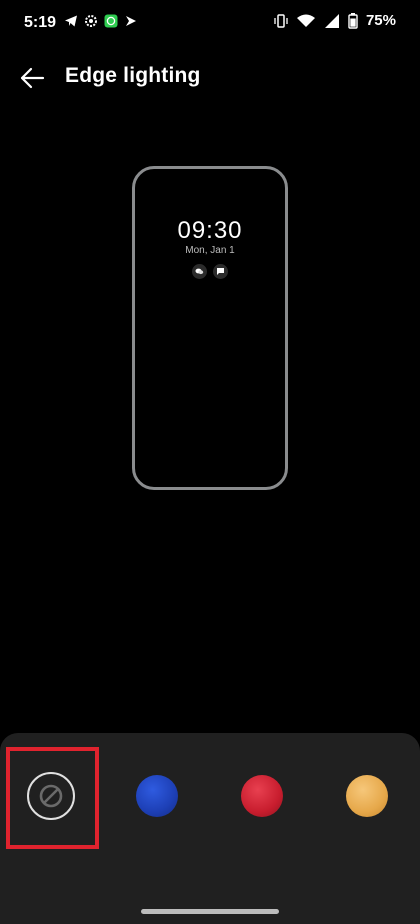  What do you see at coordinates (91, 21) in the screenshot?
I see `settings-icon` at bounding box center [91, 21].